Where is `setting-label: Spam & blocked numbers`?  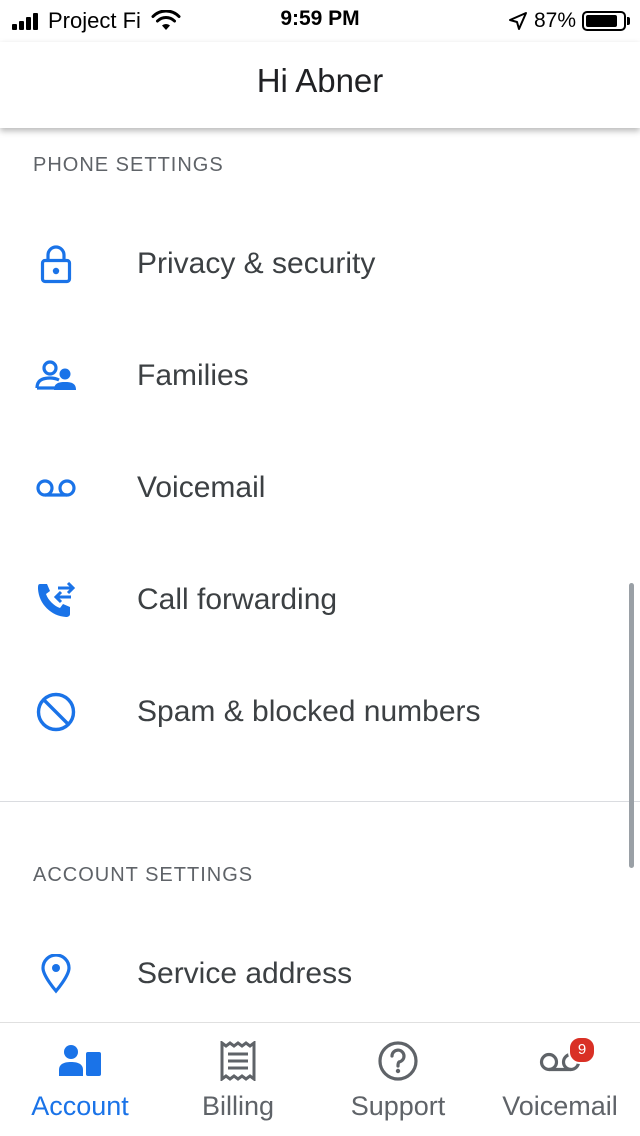 setting-label: Spam & blocked numbers is located at coordinates (309, 711).